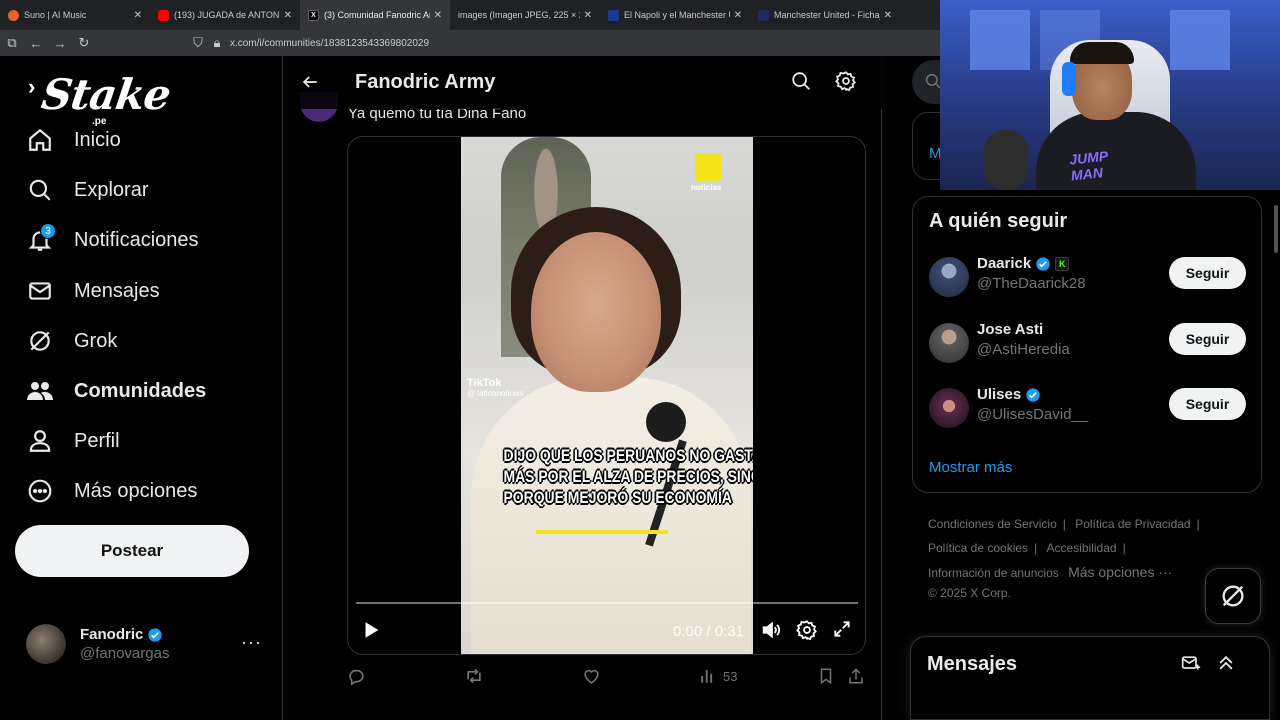 This screenshot has height=720, width=1280. I want to click on tweet-actions: 53, so click(606, 676).